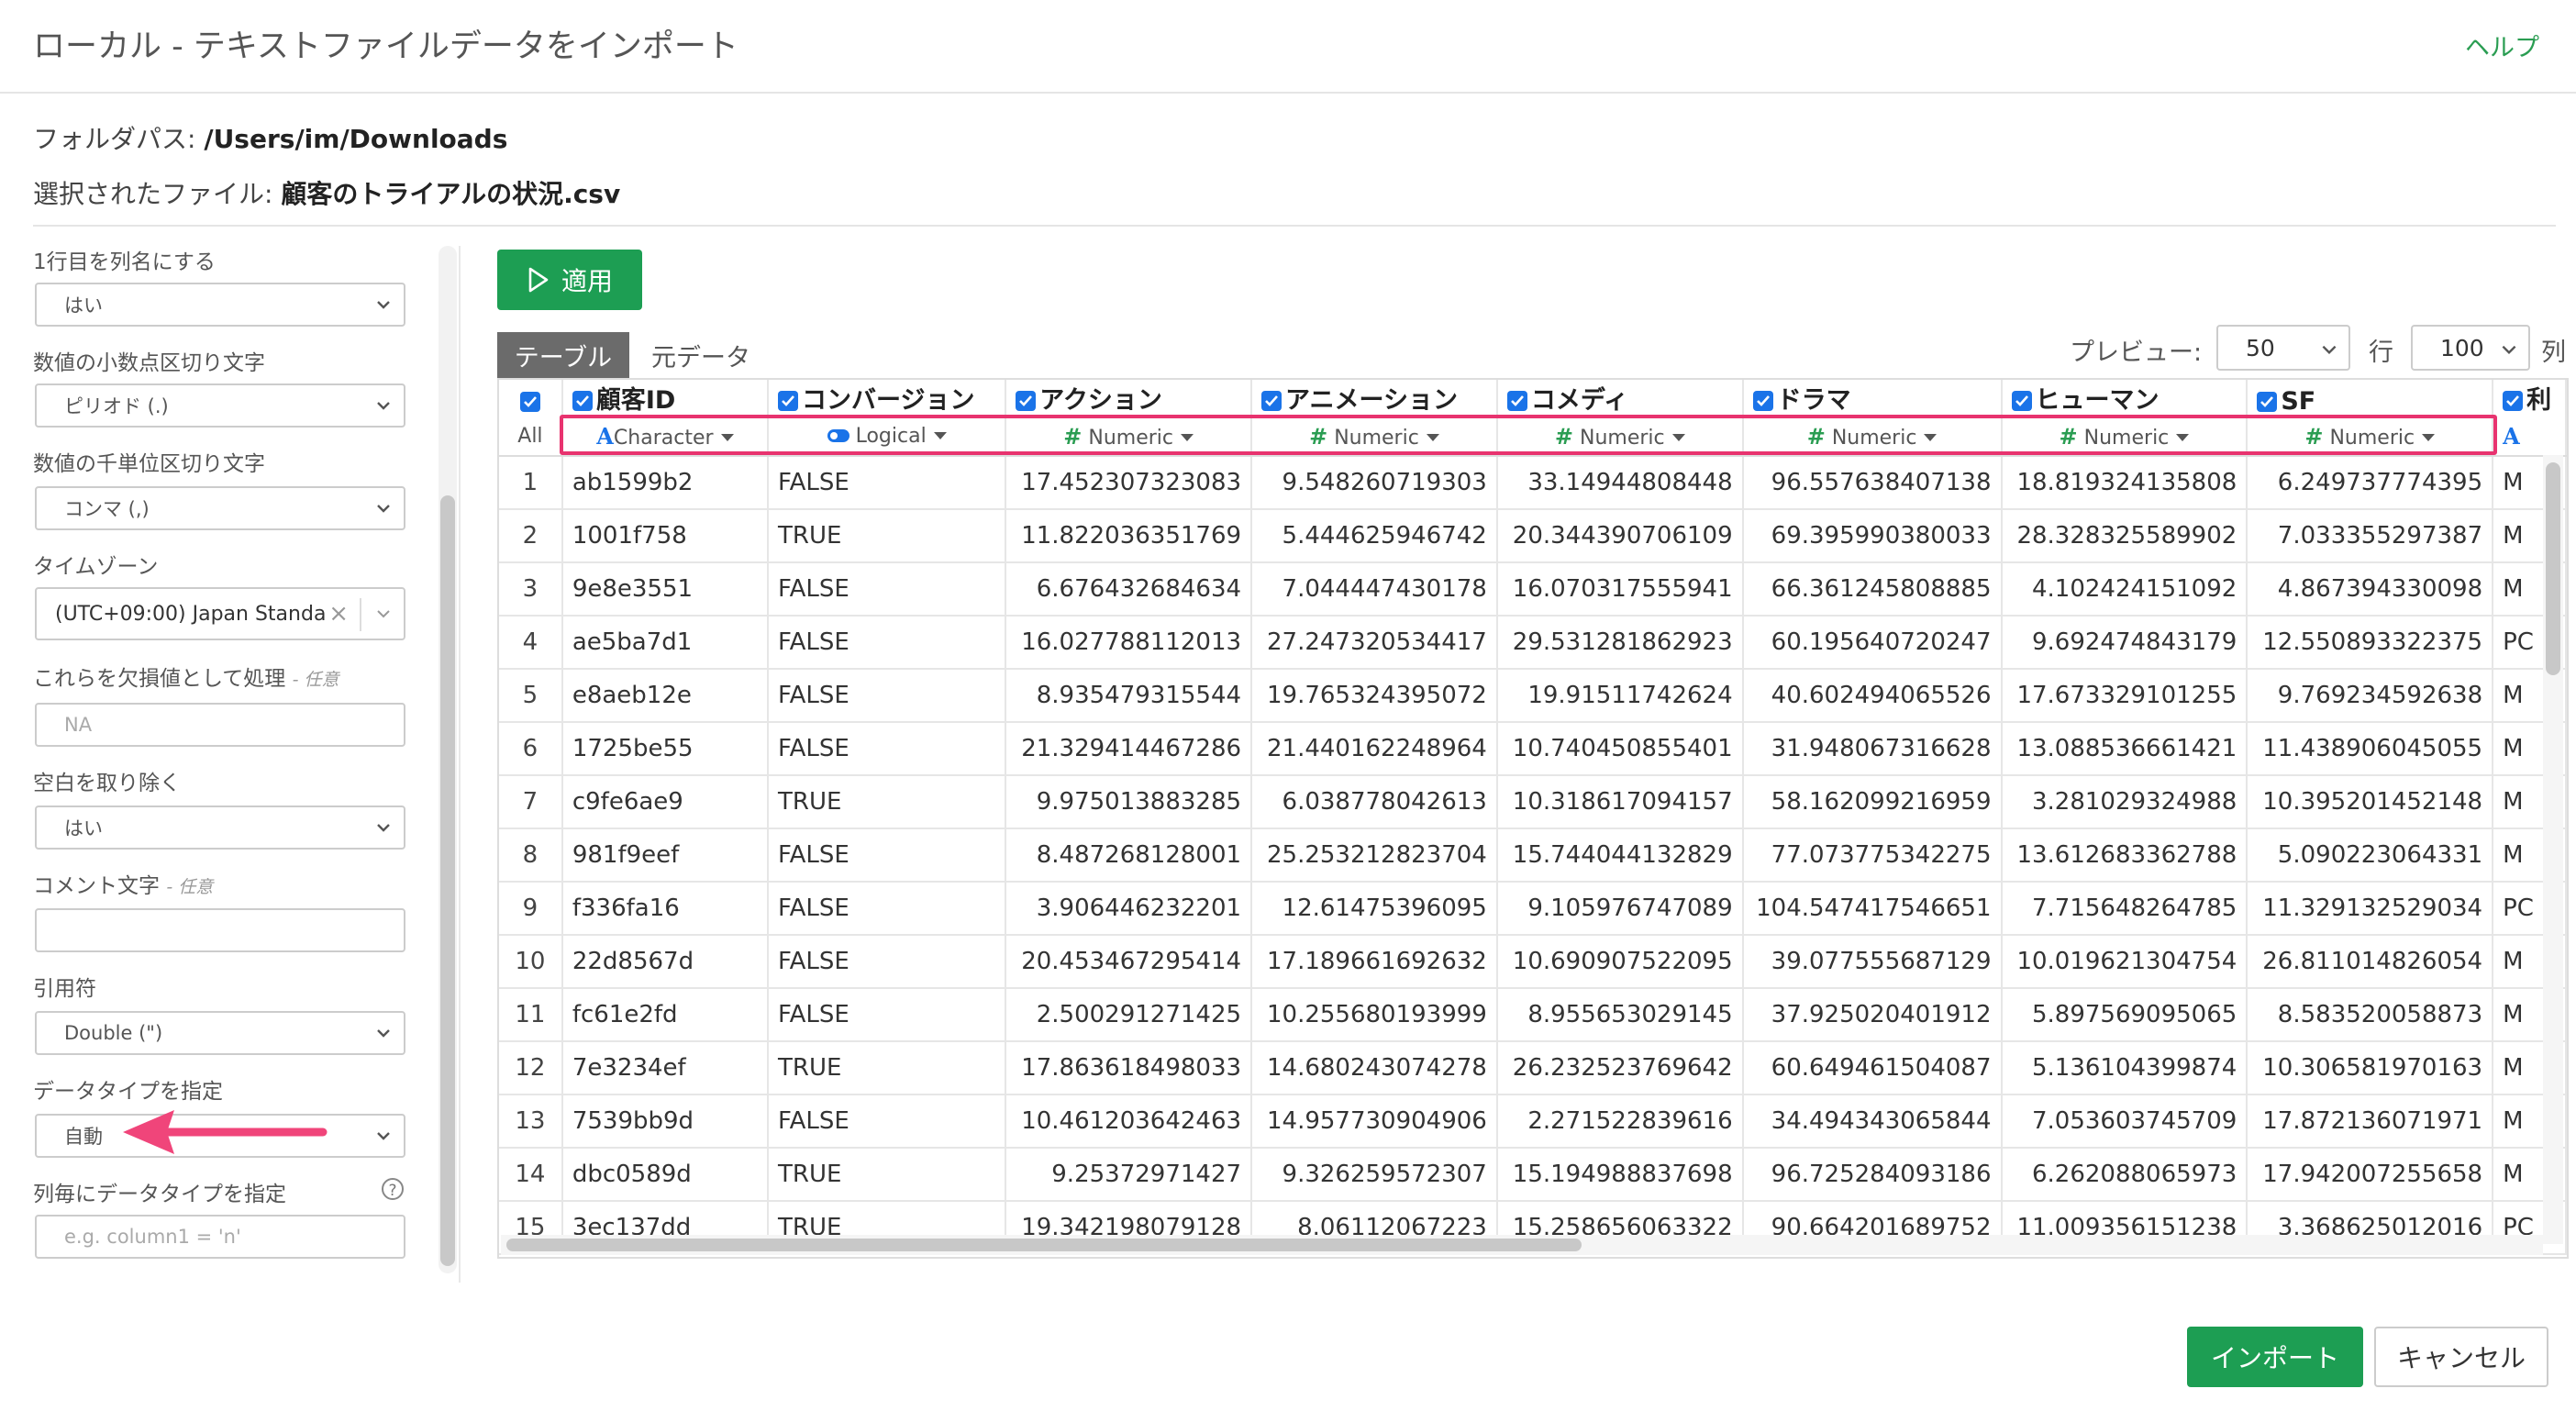 This screenshot has width=2576, height=1411. I want to click on table-cell: 96.725284093186, so click(1872, 1175).